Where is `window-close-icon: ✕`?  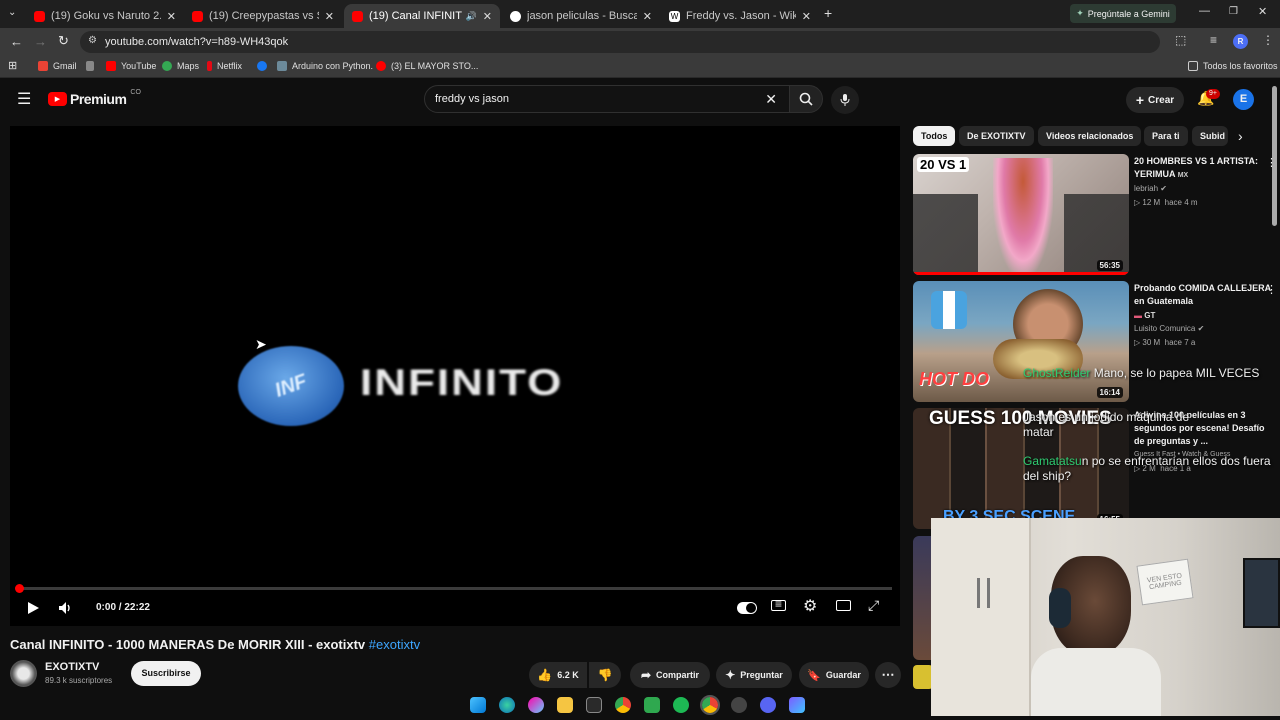
window-close-icon: ✕ is located at coordinates (1262, 11).